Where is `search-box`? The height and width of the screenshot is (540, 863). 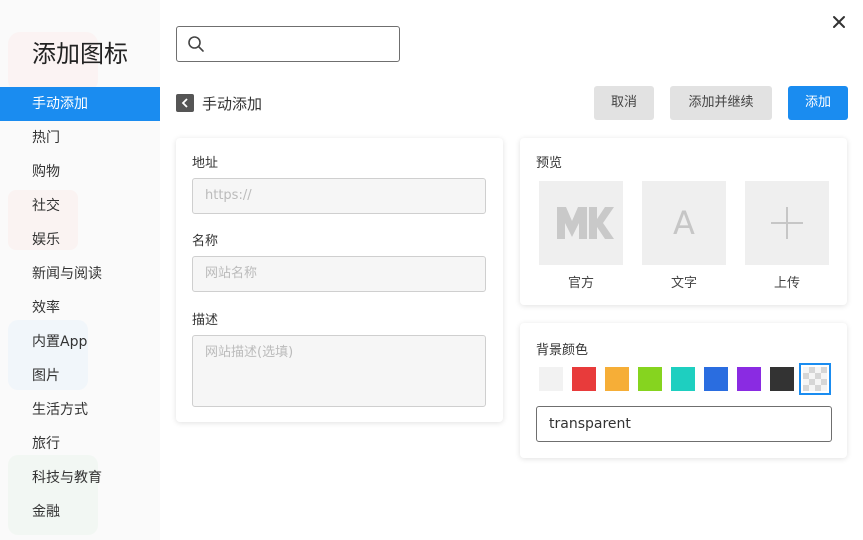
search-box is located at coordinates (288, 44).